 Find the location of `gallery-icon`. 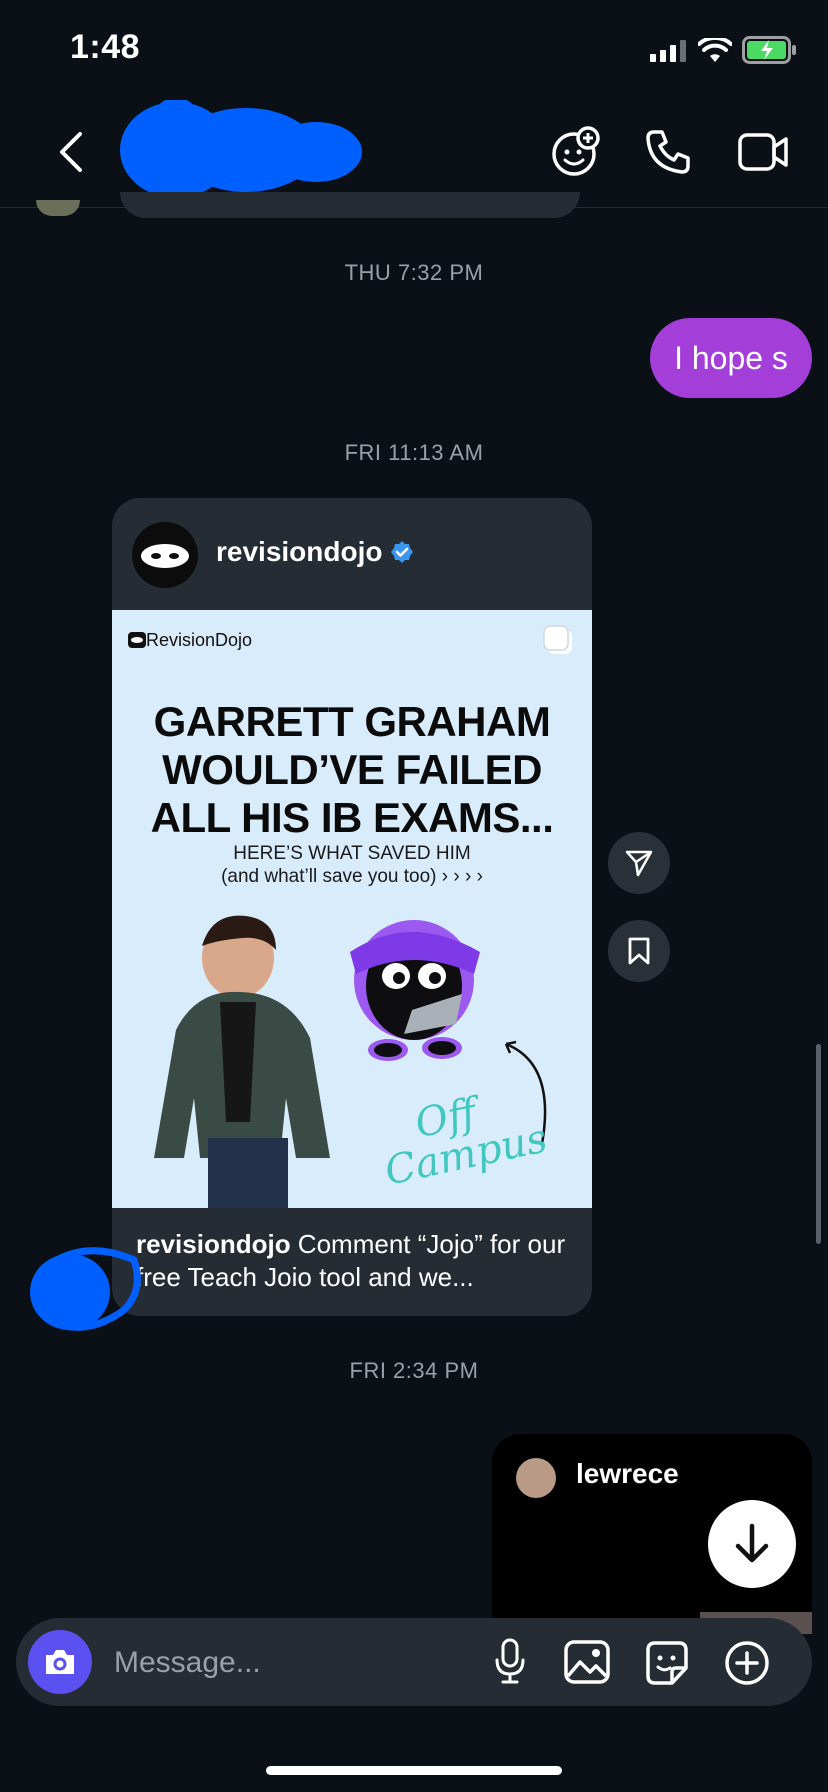

gallery-icon is located at coordinates (587, 1662).